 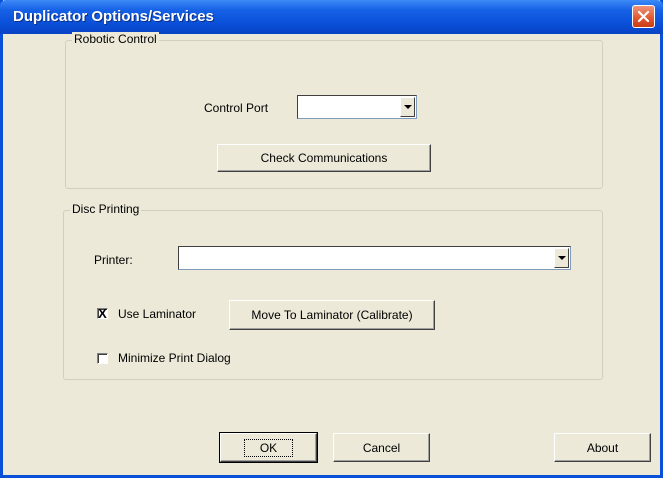 I want to click on printer-label: Printer:, so click(x=113, y=260).